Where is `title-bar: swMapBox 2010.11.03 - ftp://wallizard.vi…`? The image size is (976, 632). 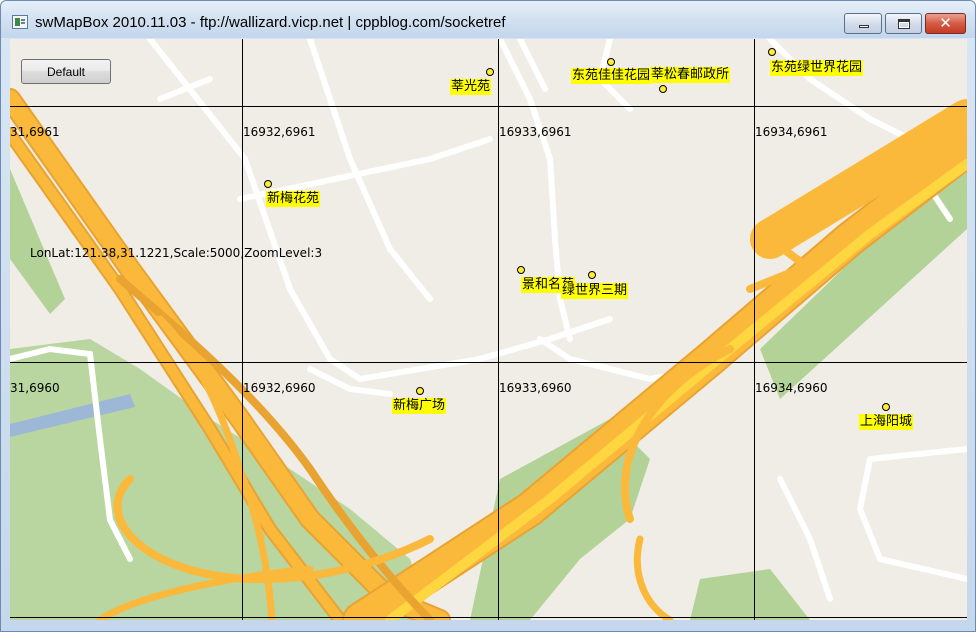 title-bar: swMapBox 2010.11.03 - ftp://wallizard.vi… is located at coordinates (488, 19).